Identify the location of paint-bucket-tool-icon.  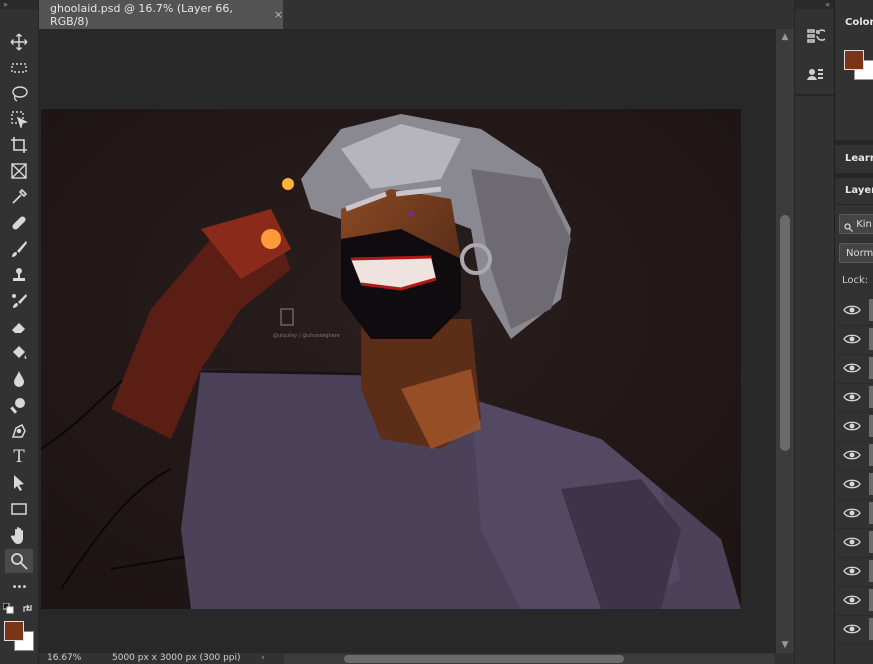
(19, 353).